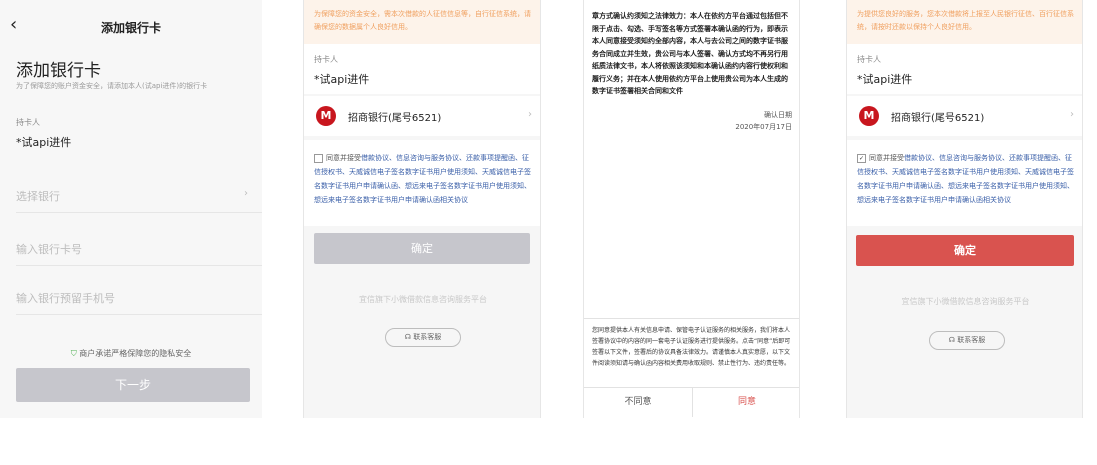 This screenshot has height=465, width=1097. What do you see at coordinates (763, 127) in the screenshot?
I see `confirm-date: 2020年07月17日` at bounding box center [763, 127].